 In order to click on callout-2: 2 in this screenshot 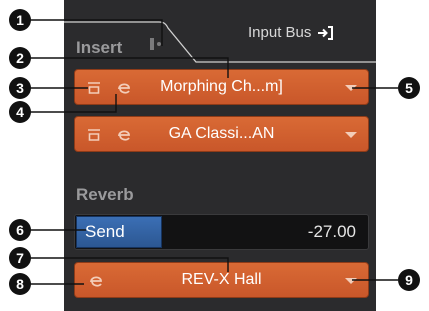, I will do `click(20, 58)`.